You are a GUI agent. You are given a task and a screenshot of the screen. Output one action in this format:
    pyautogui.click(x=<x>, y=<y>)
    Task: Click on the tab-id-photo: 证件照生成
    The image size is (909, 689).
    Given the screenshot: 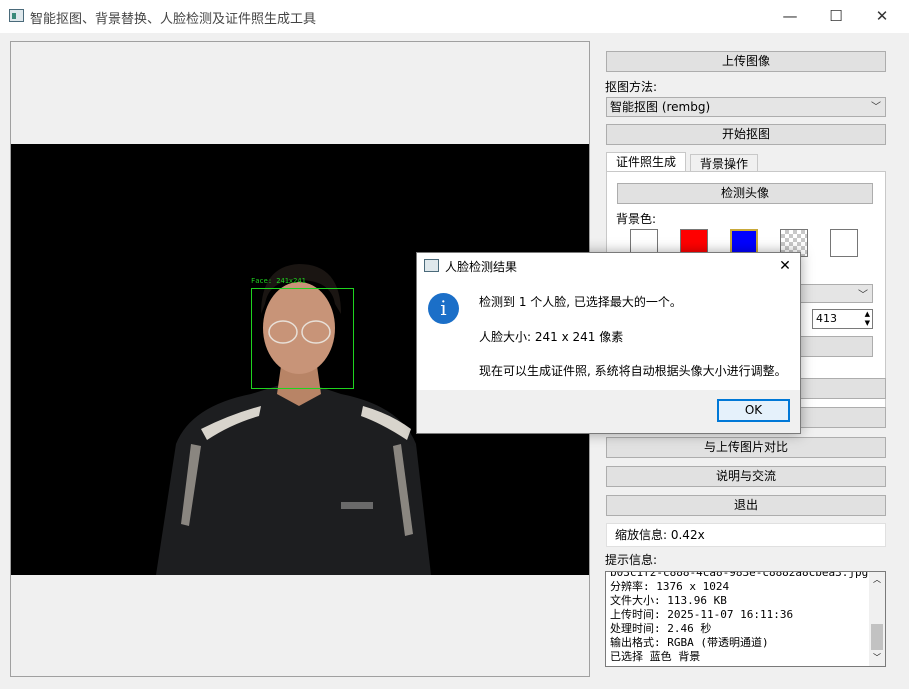 What is the action you would take?
    pyautogui.click(x=646, y=162)
    